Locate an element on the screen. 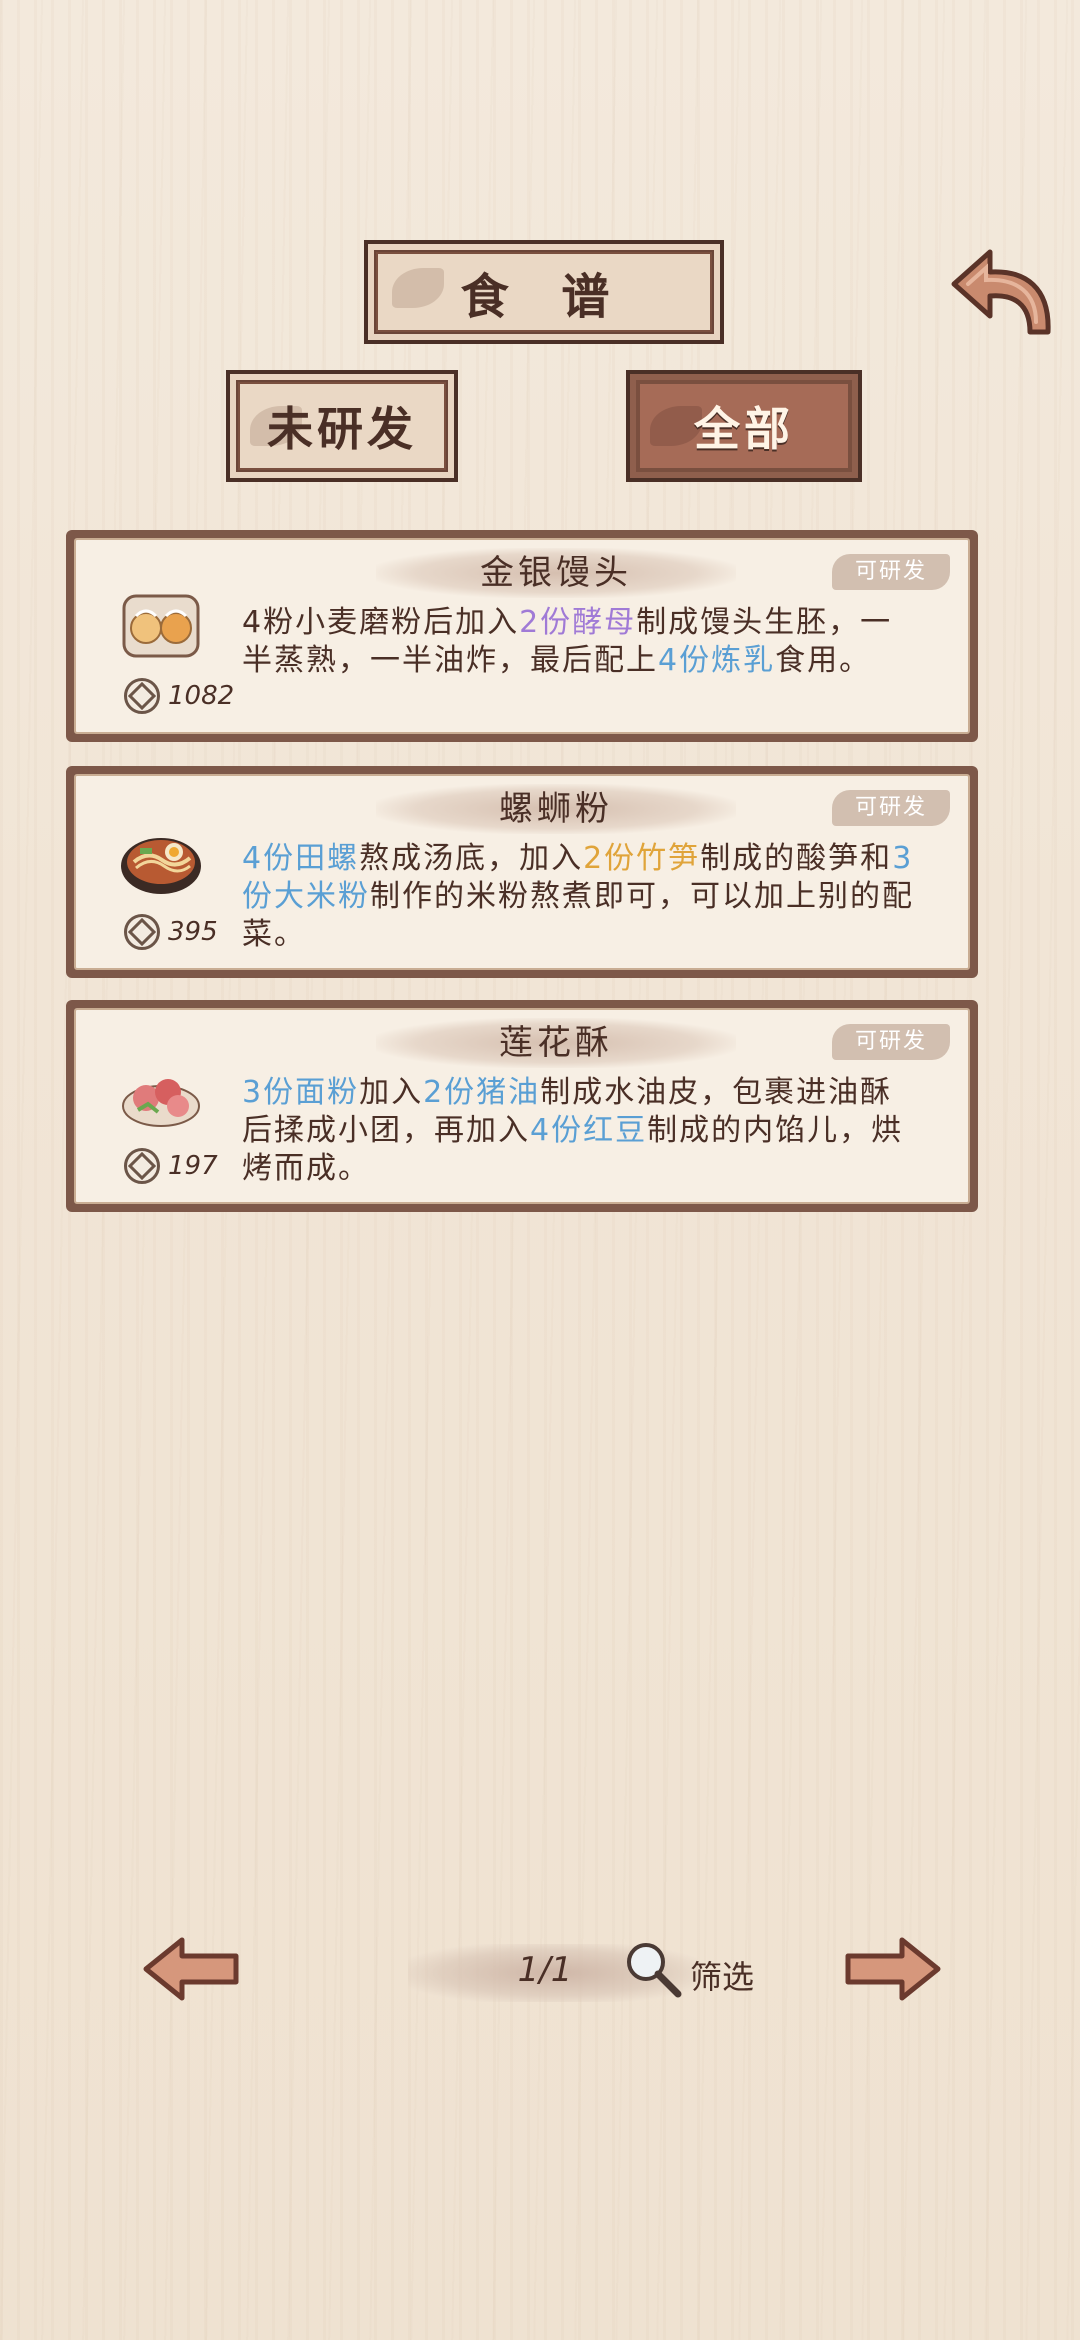 Image resolution: width=1080 pixels, height=2340 pixels. tab-undeveloped: 未研发 is located at coordinates (342, 426).